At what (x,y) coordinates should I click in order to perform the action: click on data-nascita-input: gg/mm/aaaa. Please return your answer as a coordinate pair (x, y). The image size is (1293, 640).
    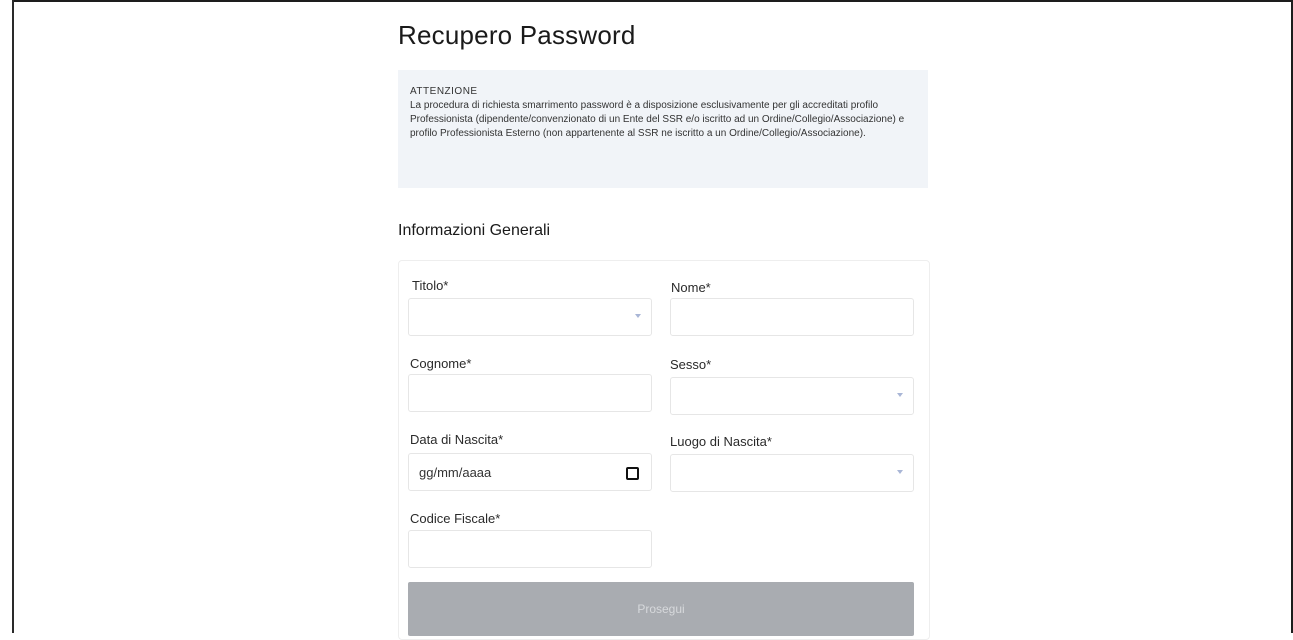
    Looking at the image, I should click on (530, 472).